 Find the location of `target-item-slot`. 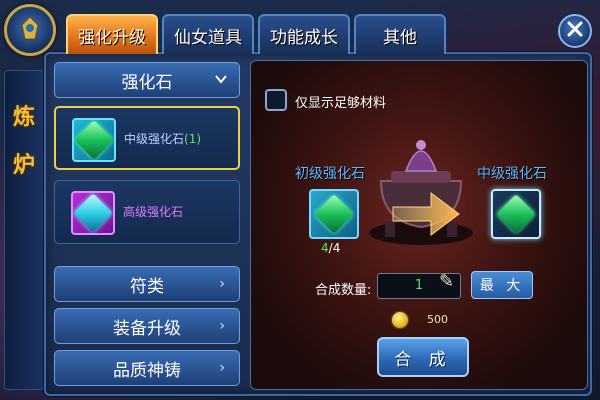

target-item-slot is located at coordinates (516, 214).